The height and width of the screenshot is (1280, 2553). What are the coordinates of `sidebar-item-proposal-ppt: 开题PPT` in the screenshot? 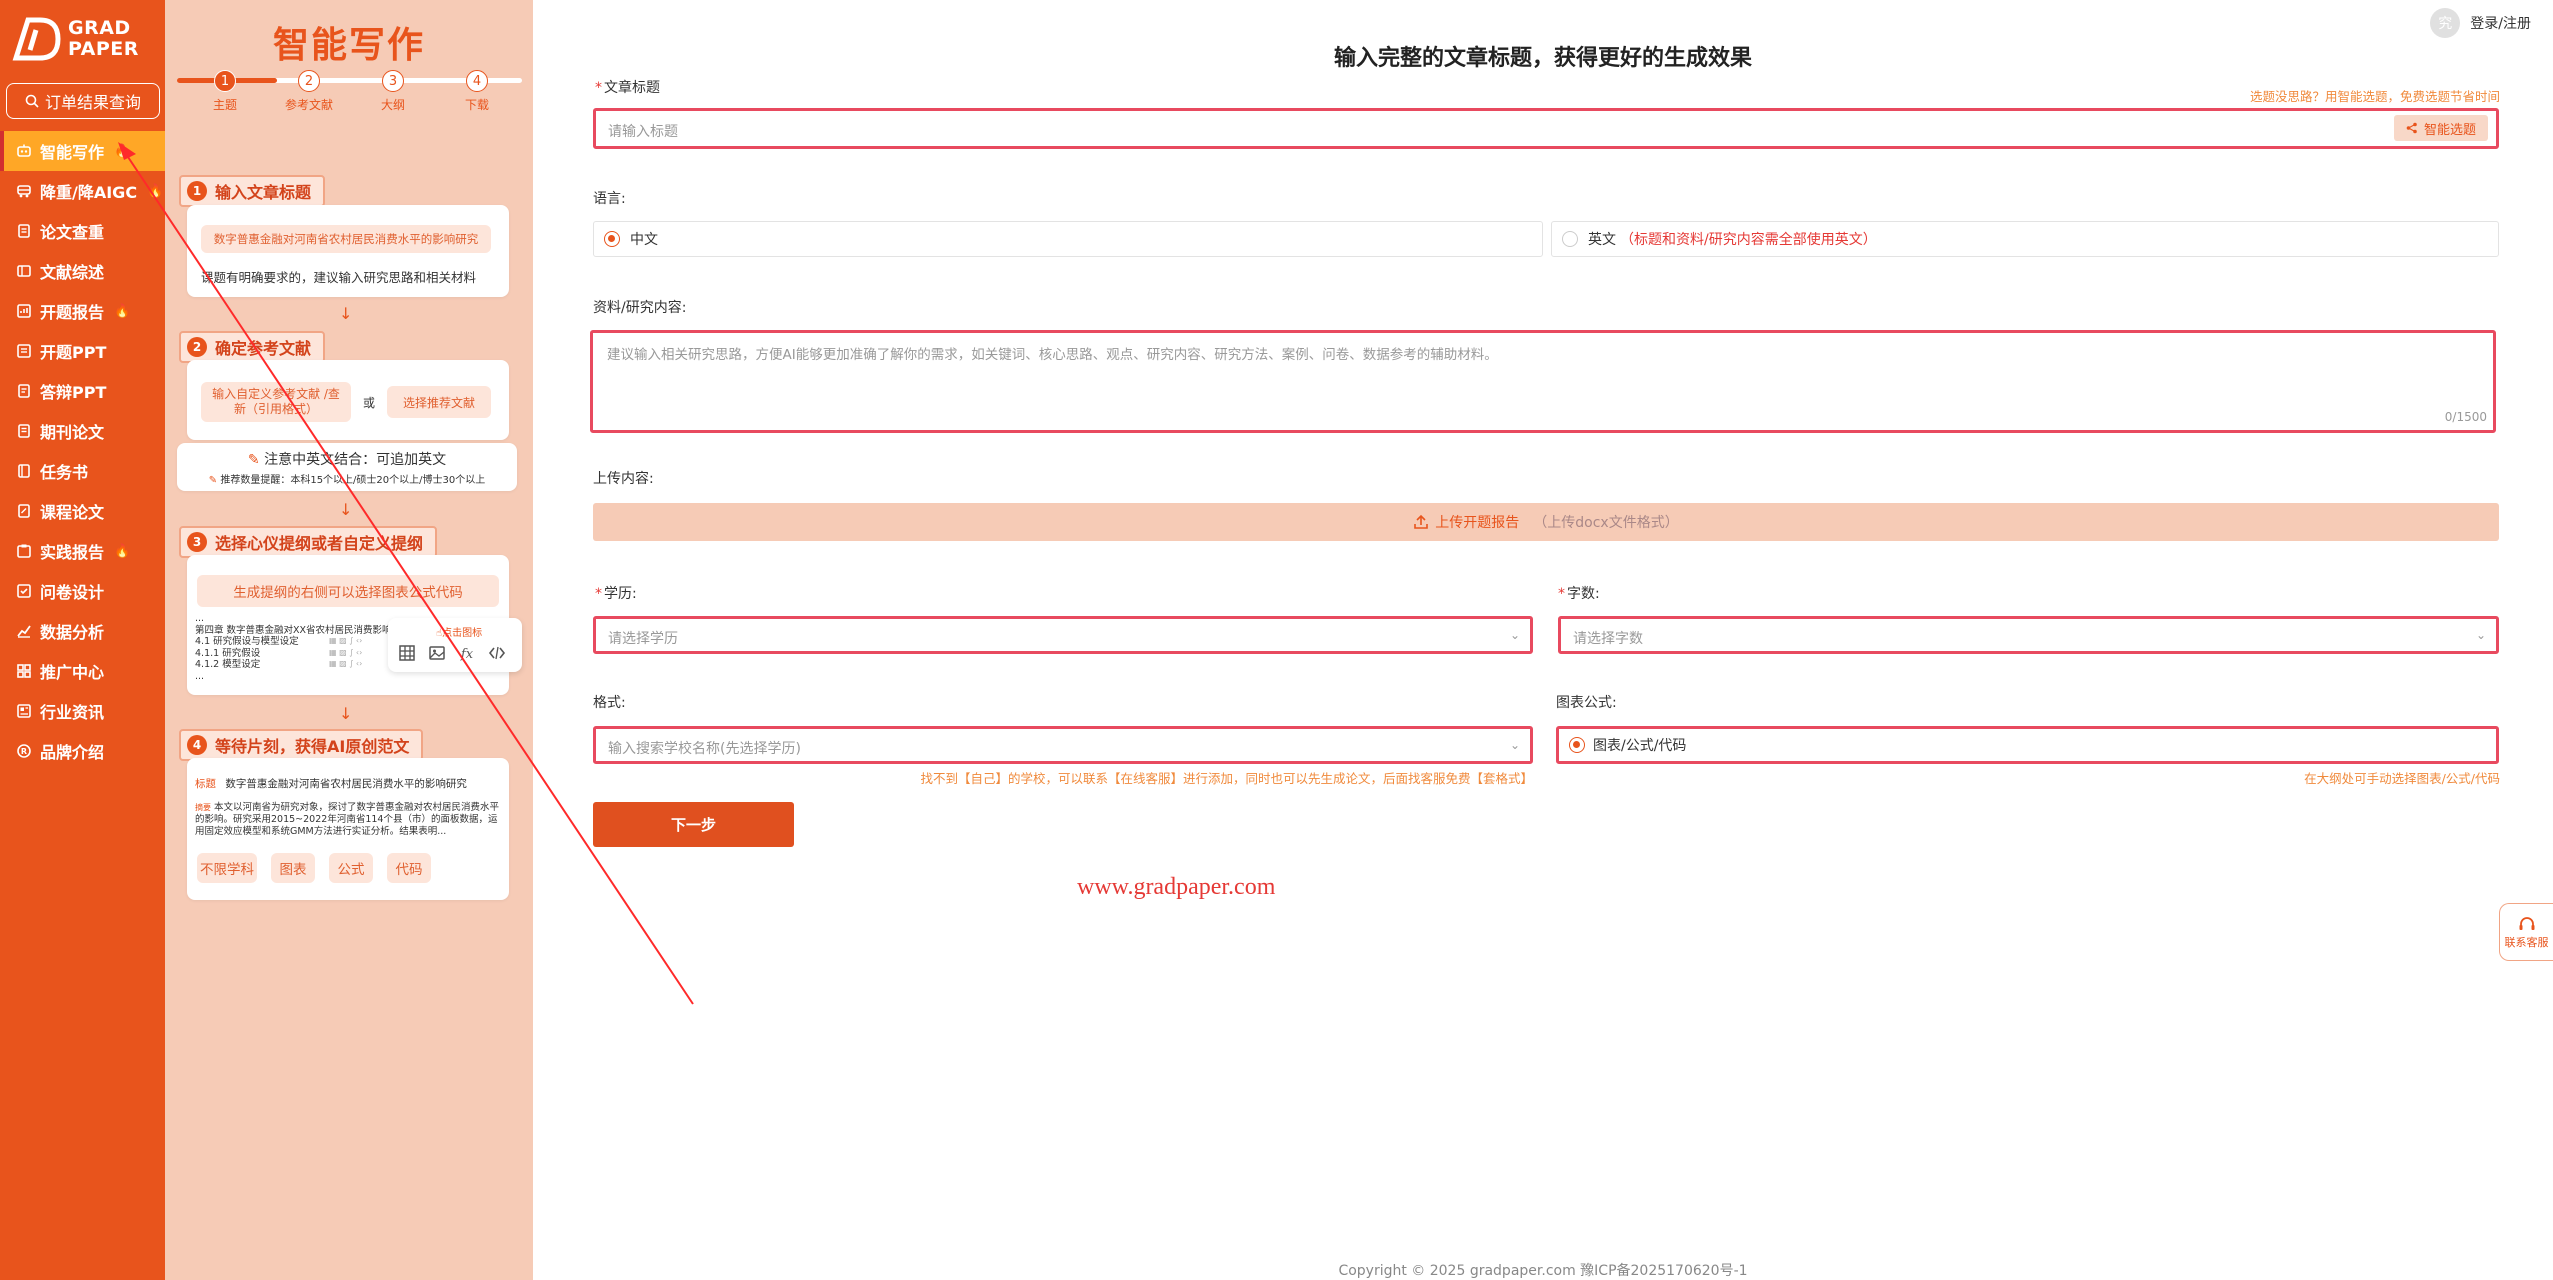 It's located at (82, 351).